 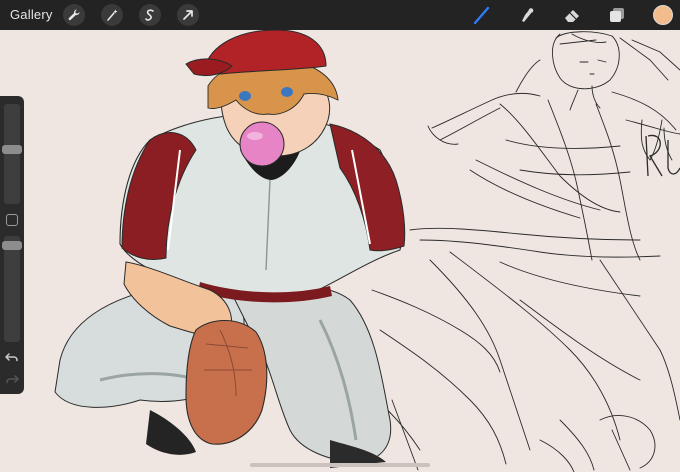 I want to click on transform-button, so click(x=188, y=15).